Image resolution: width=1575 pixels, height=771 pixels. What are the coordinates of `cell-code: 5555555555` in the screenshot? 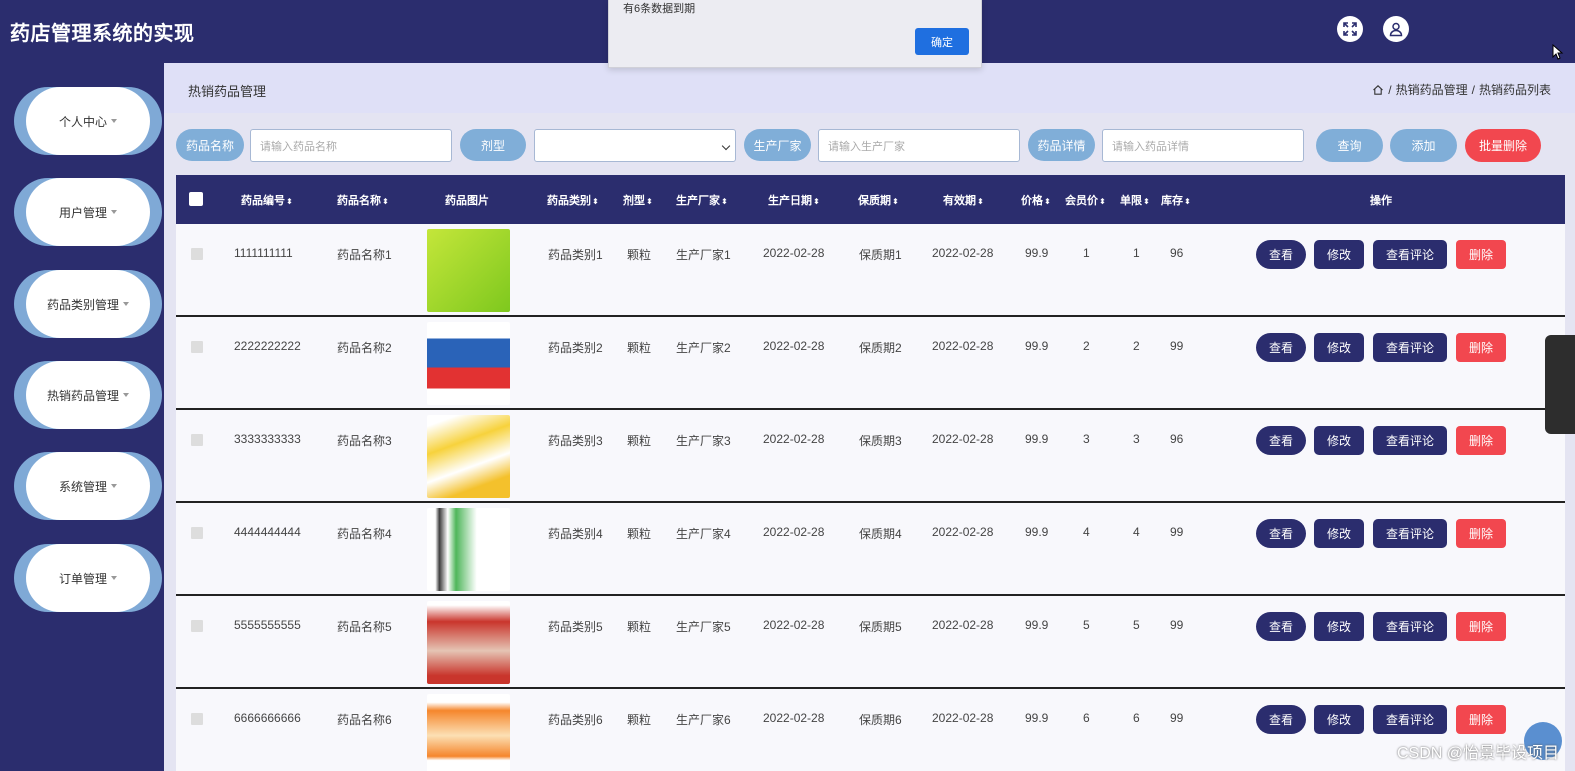 It's located at (267, 625).